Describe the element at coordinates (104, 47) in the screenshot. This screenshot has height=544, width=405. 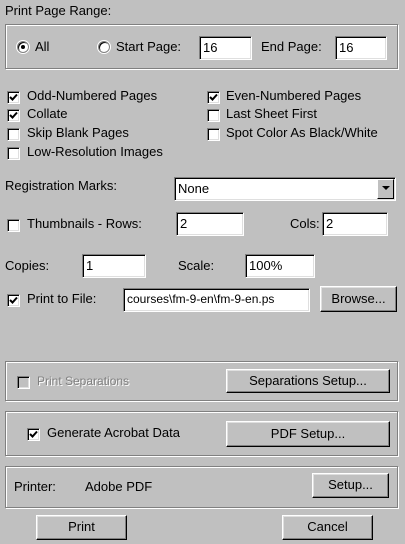
I see `start-page-radio` at that location.